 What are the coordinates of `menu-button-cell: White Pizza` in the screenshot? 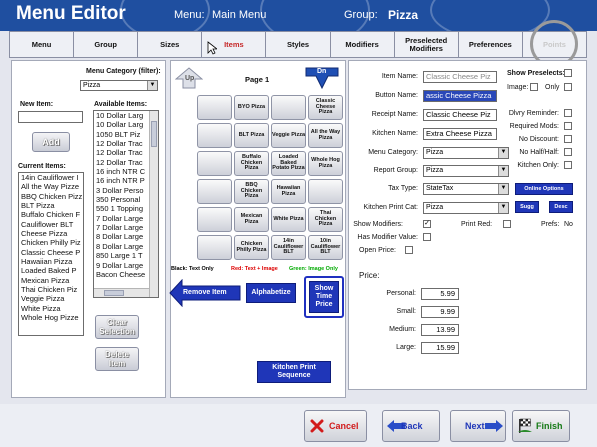 It's located at (288, 219).